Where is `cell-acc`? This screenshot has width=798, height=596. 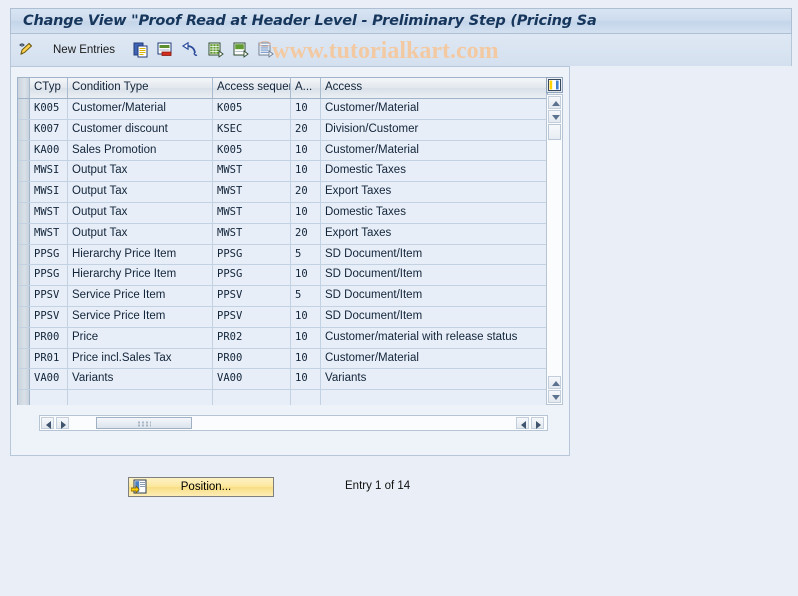
cell-acc is located at coordinates (434, 397).